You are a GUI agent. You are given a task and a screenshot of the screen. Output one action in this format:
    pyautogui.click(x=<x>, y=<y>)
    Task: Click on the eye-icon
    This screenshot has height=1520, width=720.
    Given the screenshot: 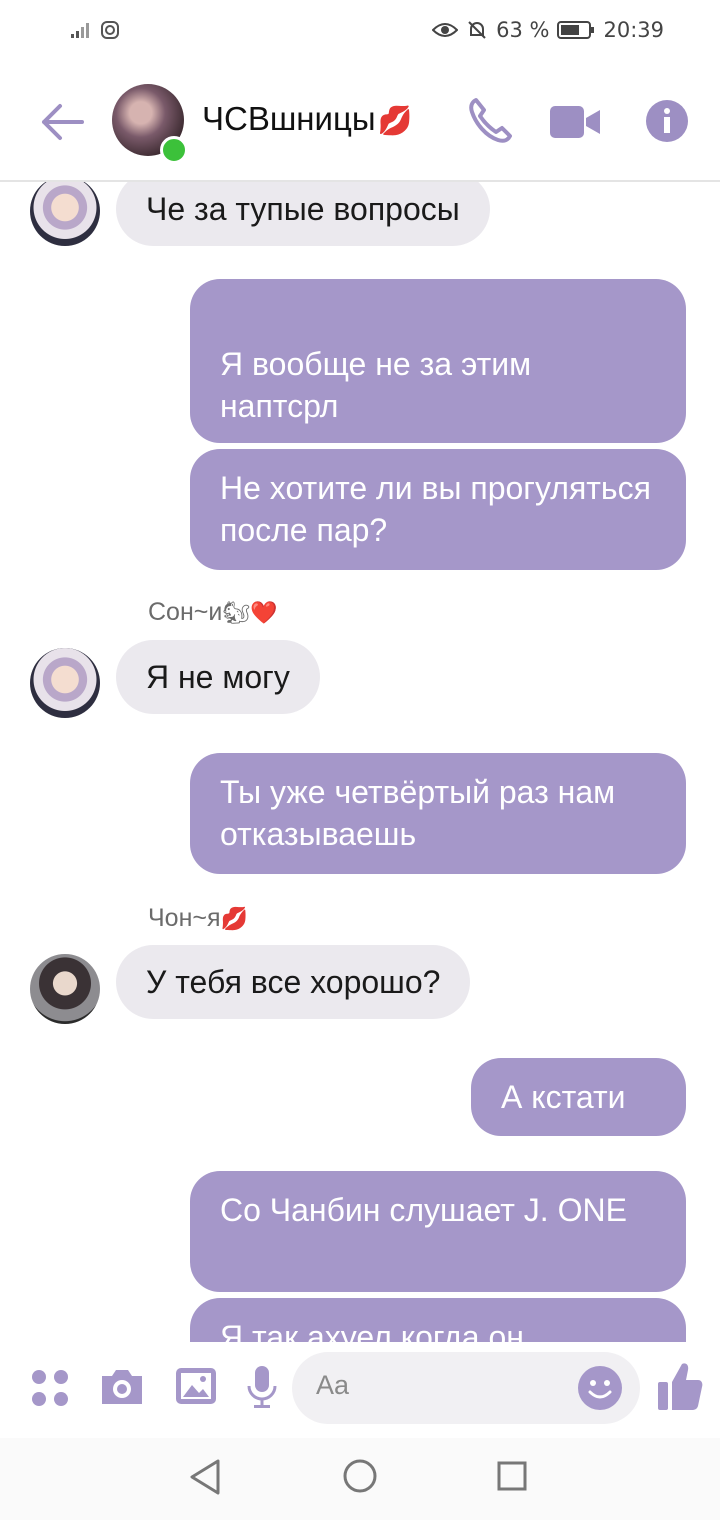 What is the action you would take?
    pyautogui.click(x=445, y=30)
    